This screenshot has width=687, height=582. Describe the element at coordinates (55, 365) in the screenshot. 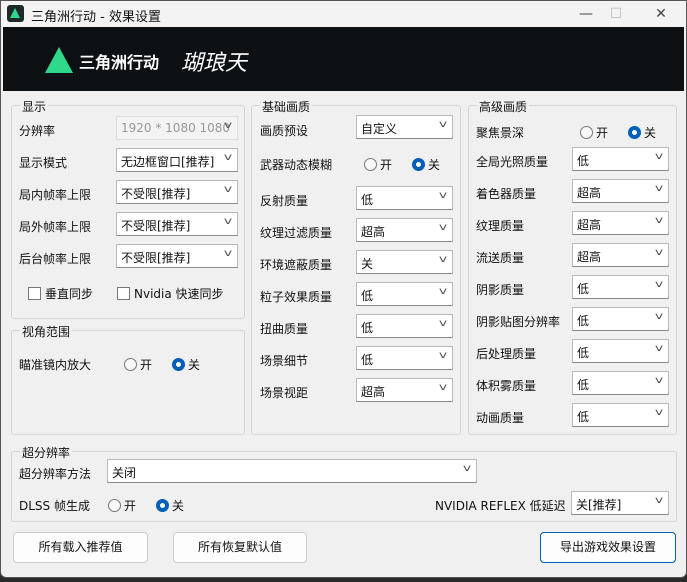

I see `scope-zoom-label: 瞄准镜内放大` at that location.